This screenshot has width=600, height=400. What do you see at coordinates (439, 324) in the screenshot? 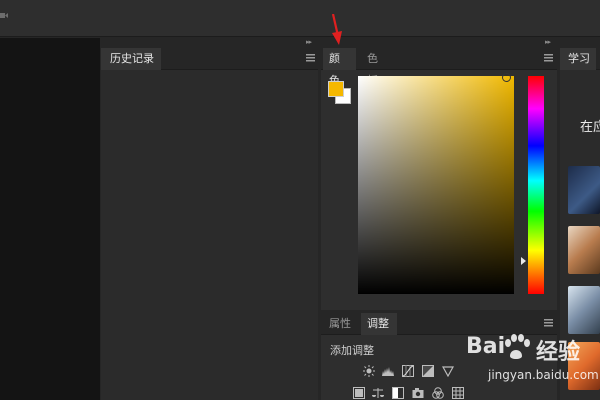
I see `adjustments-tabbar: 属性 调整` at bounding box center [439, 324].